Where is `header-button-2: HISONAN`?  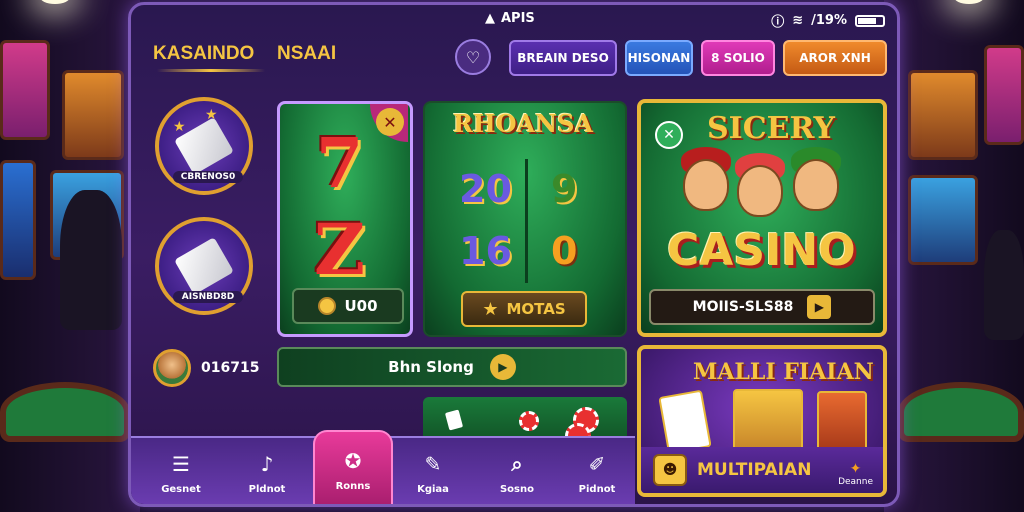 header-button-2: HISONAN is located at coordinates (659, 58).